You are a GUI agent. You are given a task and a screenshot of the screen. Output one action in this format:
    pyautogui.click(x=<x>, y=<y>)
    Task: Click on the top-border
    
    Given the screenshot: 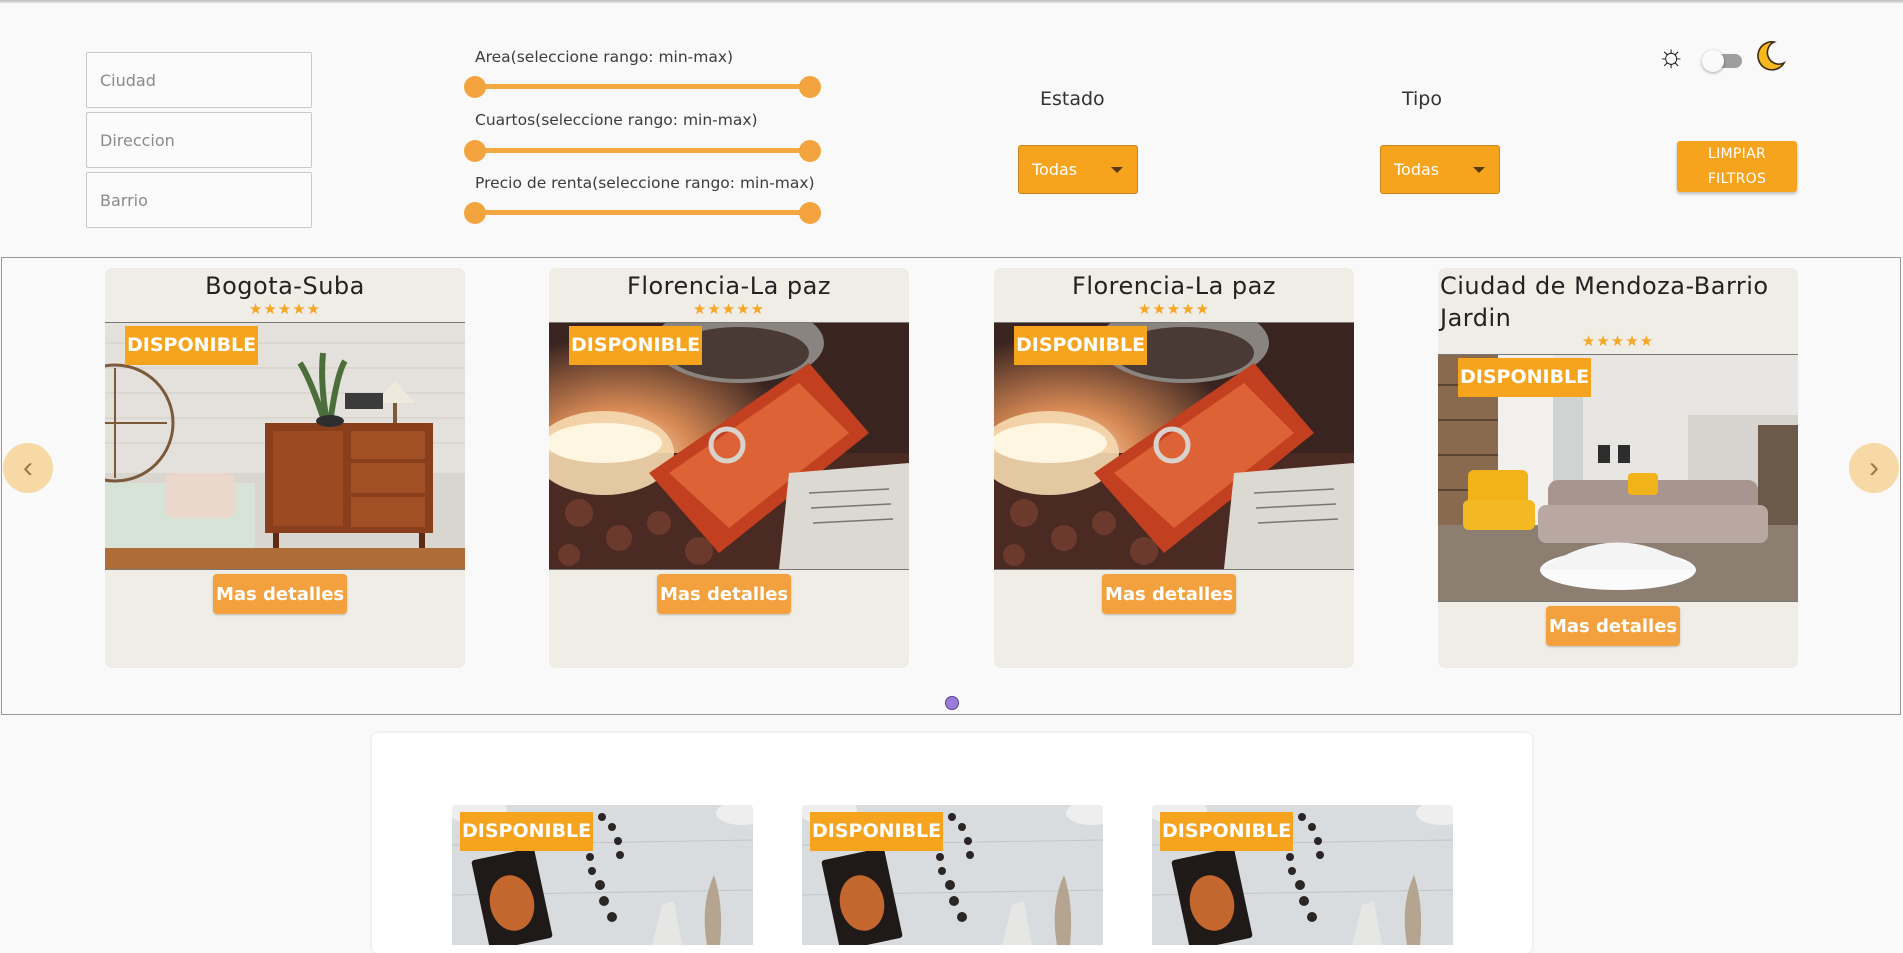 What is the action you would take?
    pyautogui.click(x=951, y=1)
    